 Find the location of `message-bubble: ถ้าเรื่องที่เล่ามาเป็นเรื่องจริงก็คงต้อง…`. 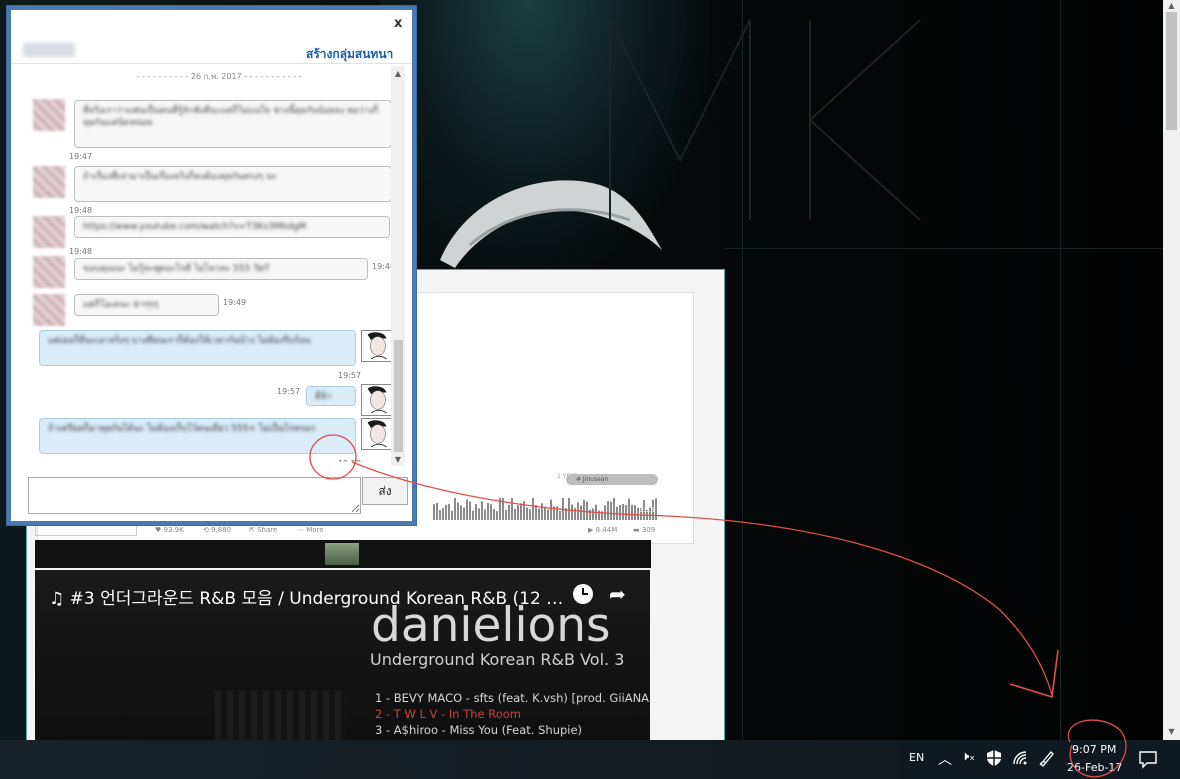

message-bubble: ถ้าเรื่องที่เล่ามาเป็นเรื่องจริงก็คงต้อง… is located at coordinates (233, 184).